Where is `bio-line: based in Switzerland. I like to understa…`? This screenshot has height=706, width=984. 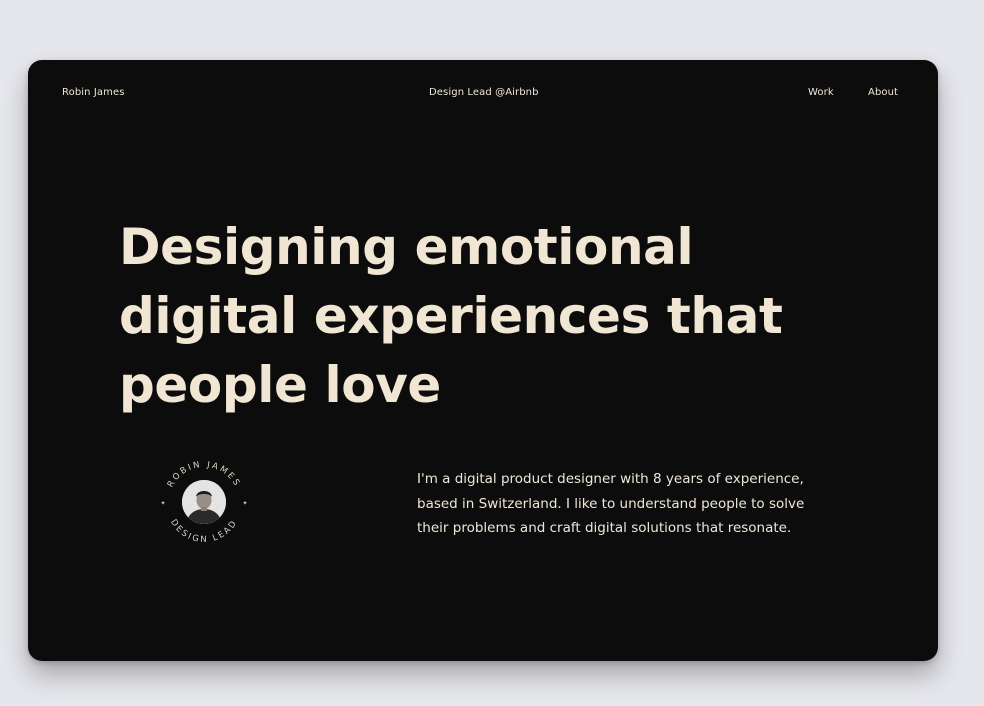 bio-line: based in Switzerland. I like to understa… is located at coordinates (611, 503).